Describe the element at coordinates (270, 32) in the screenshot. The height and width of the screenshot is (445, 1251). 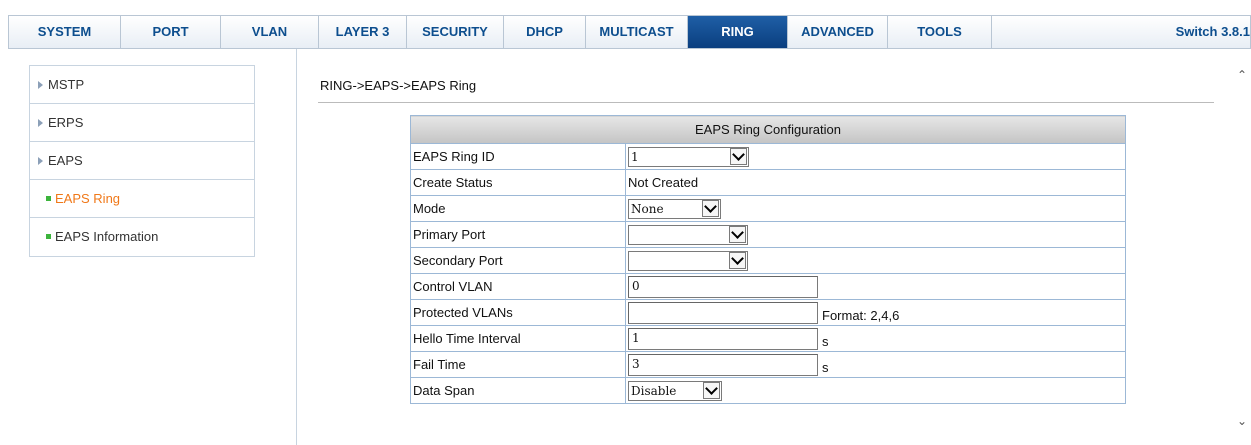
I see `tab-vlan: VLAN` at that location.